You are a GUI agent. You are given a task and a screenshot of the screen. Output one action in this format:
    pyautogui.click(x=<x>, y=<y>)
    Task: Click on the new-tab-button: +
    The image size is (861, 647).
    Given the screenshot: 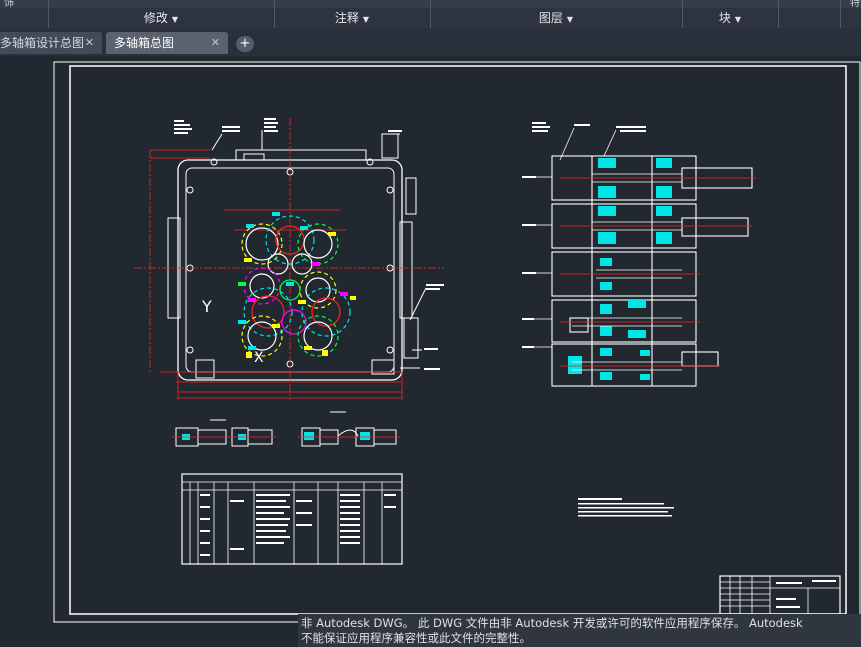 What is the action you would take?
    pyautogui.click(x=245, y=44)
    